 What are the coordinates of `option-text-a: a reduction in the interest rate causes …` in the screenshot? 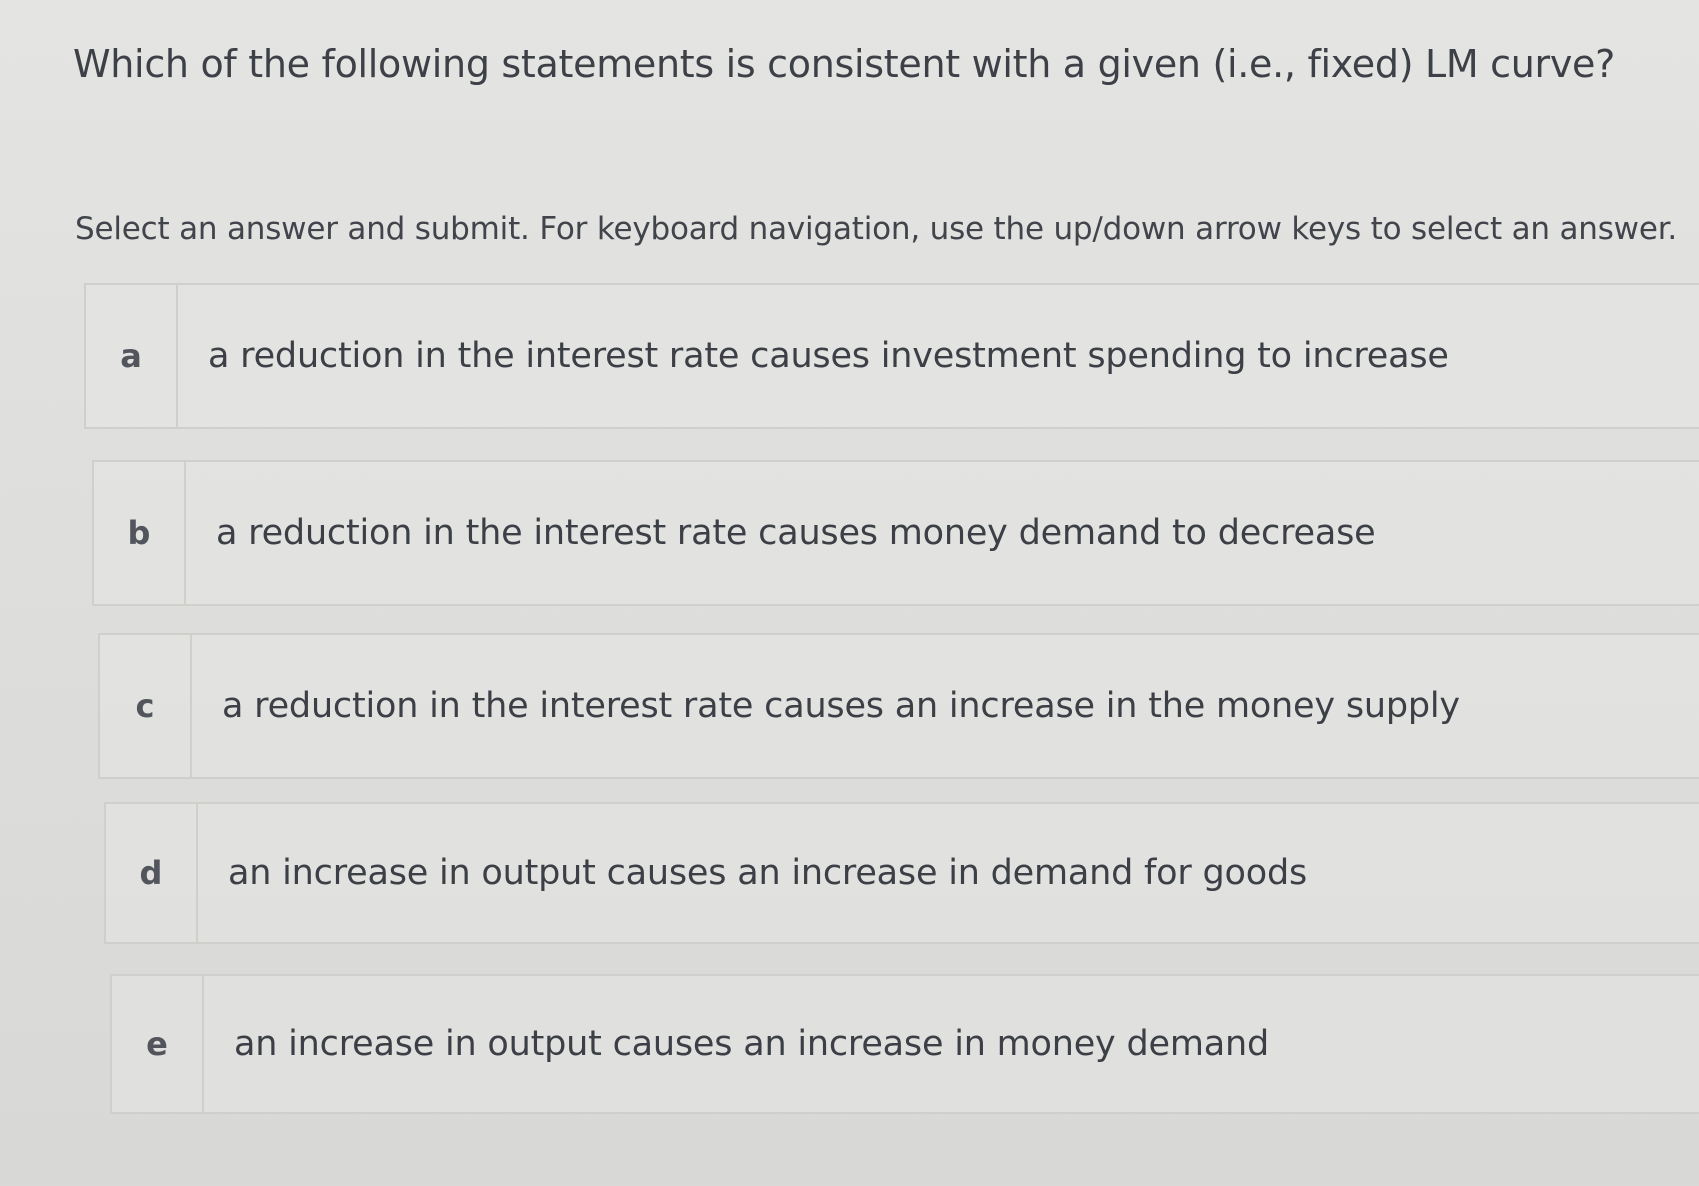 It's located at (828, 356).